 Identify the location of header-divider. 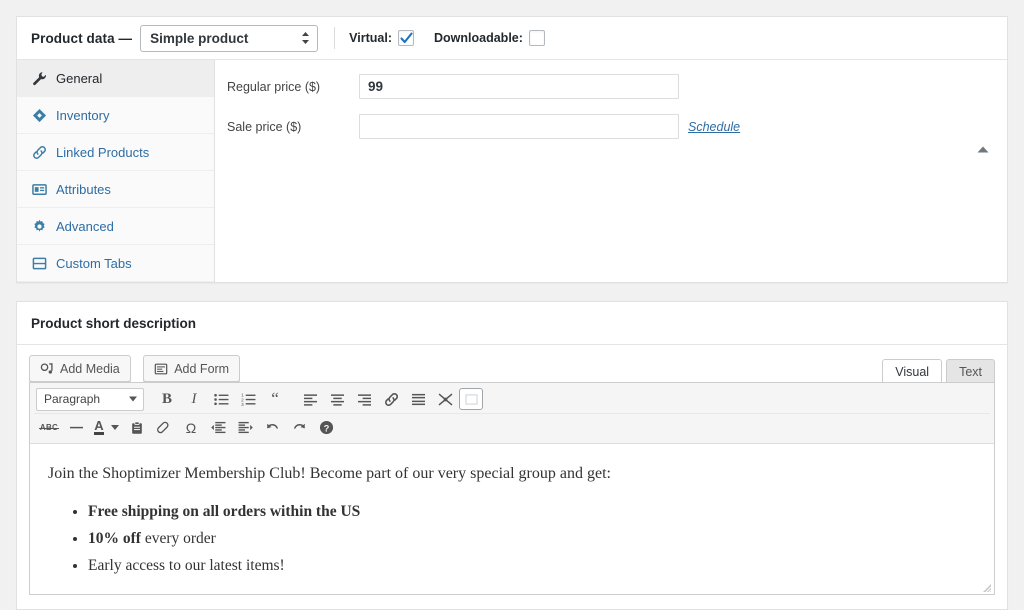
(335, 38).